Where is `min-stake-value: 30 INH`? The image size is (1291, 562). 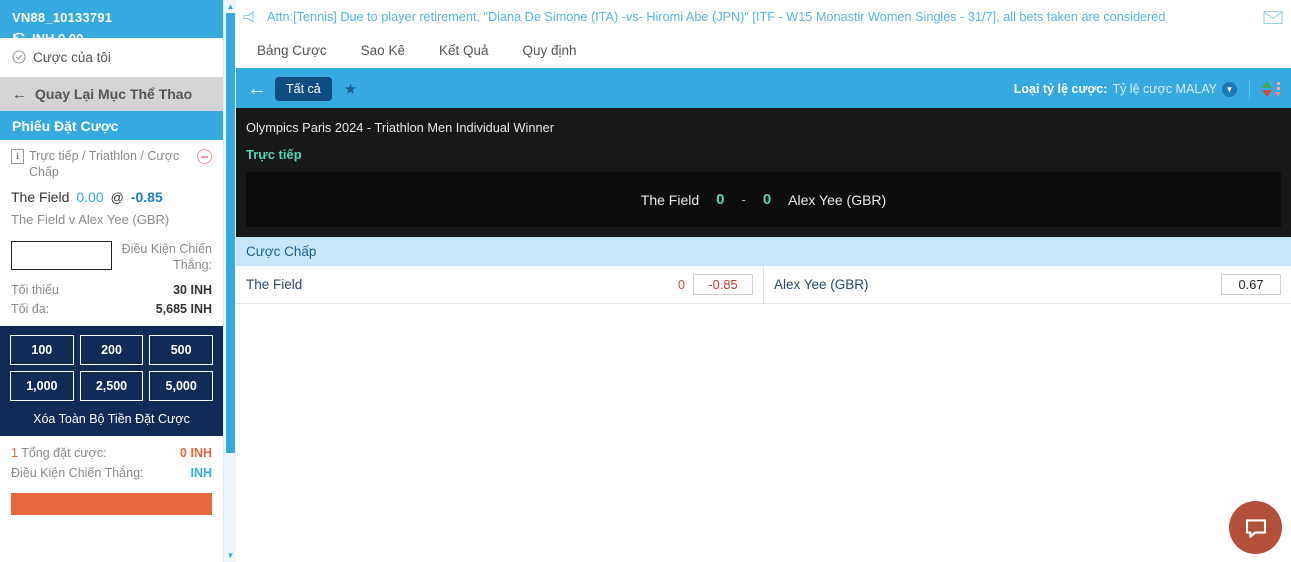
min-stake-value: 30 INH is located at coordinates (192, 290).